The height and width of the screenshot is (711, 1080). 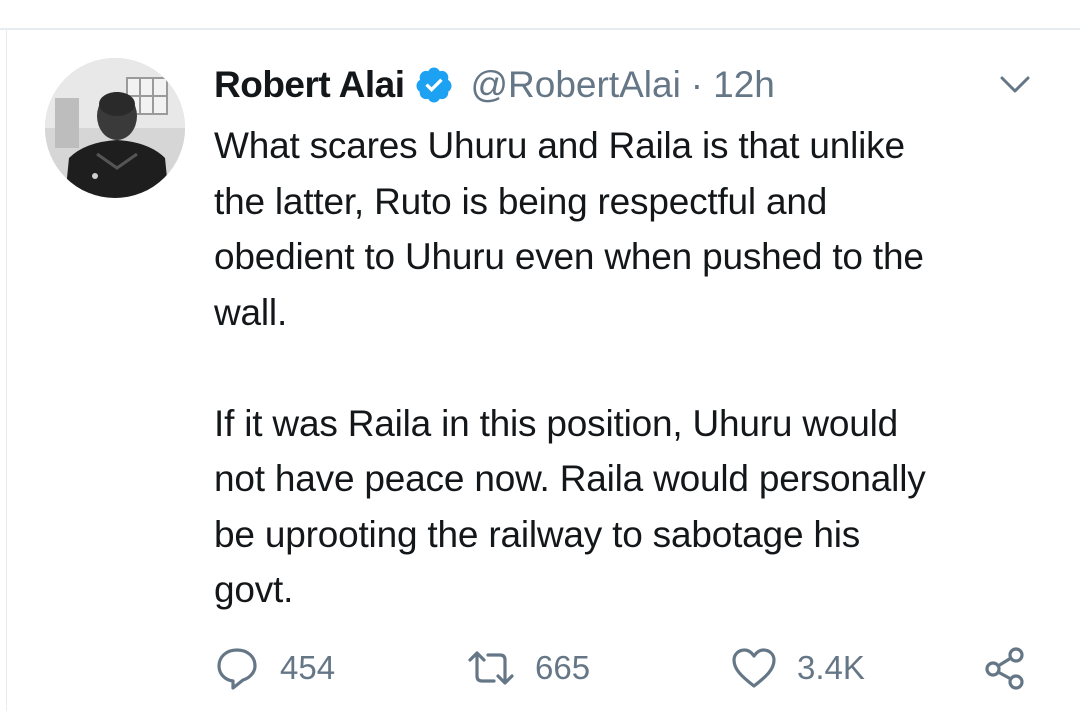 I want to click on avatar, so click(x=115, y=128).